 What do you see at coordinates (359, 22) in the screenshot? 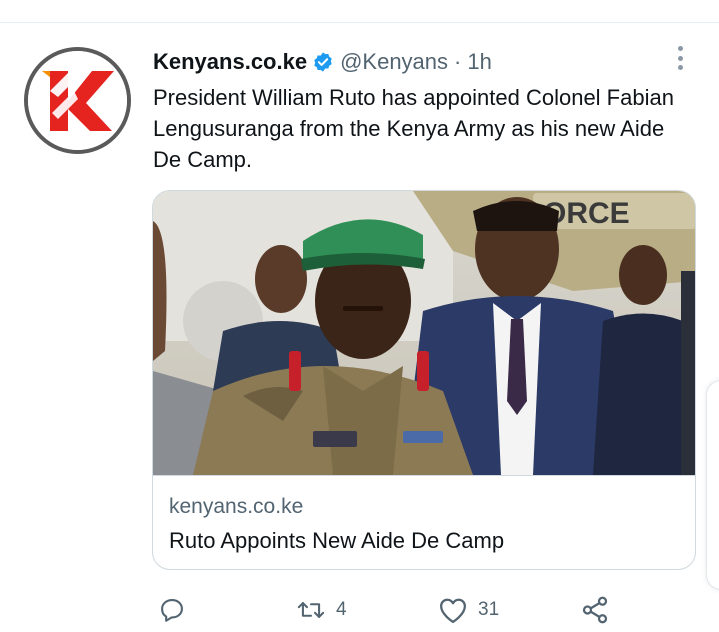
I see `top-divider` at bounding box center [359, 22].